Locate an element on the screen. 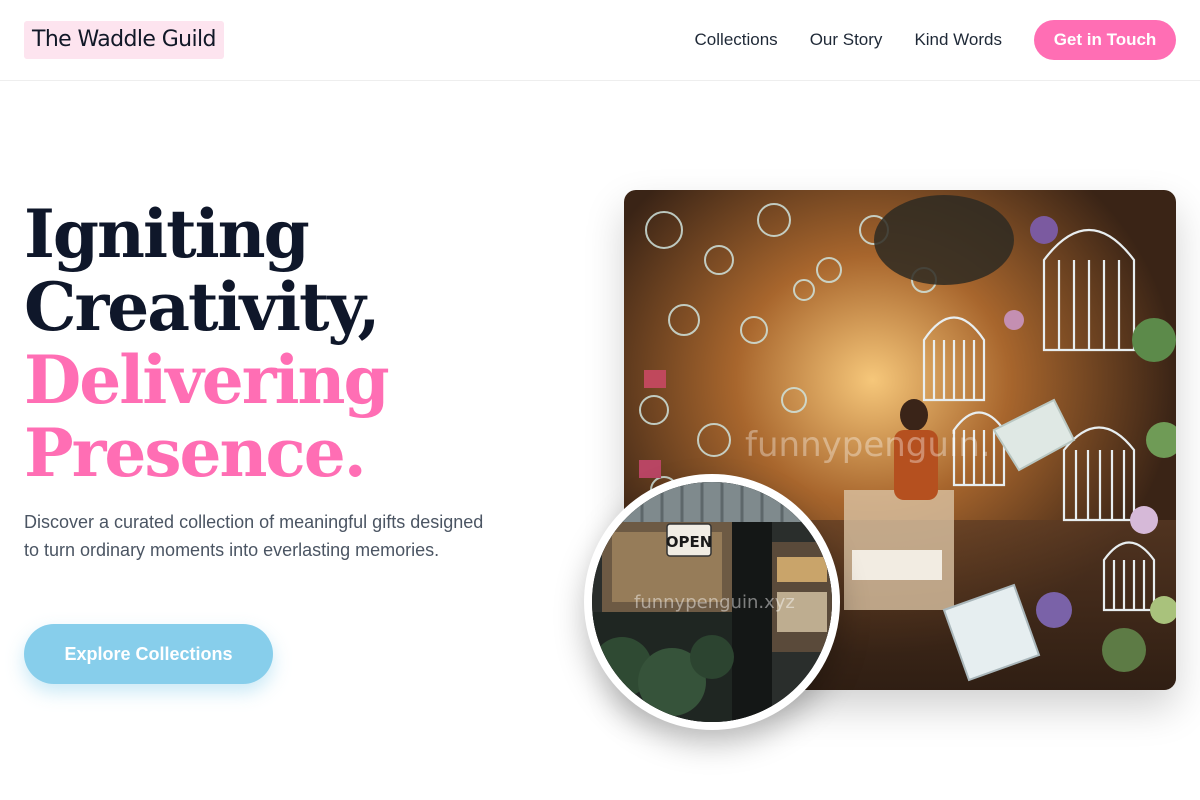 The height and width of the screenshot is (800, 1200). storefront-photo: OPEN is located at coordinates (712, 602).